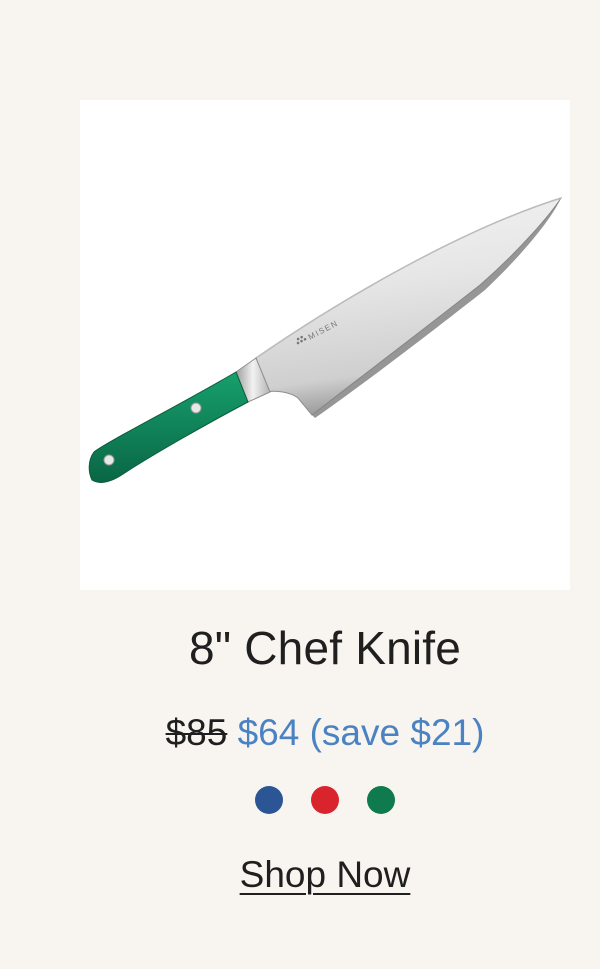 The height and width of the screenshot is (969, 600). What do you see at coordinates (381, 800) in the screenshot?
I see `swatch-green` at bounding box center [381, 800].